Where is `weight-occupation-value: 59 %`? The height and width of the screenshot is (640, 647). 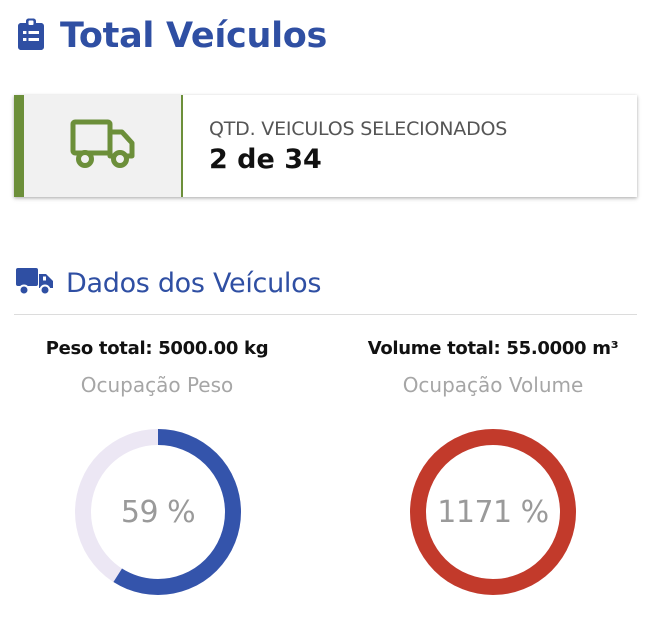 weight-occupation-value: 59 % is located at coordinates (158, 512).